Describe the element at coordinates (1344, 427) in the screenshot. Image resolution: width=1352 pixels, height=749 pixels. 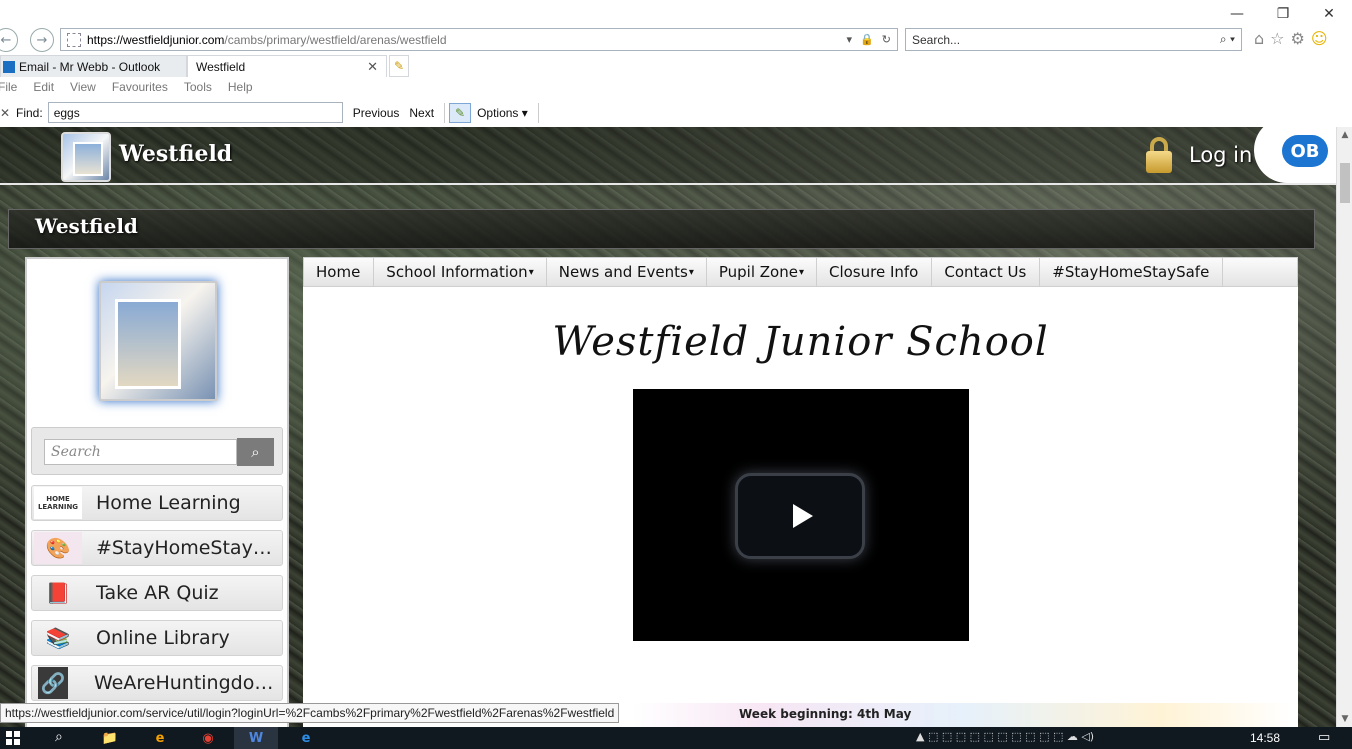
I see `page-scrollbar: ▲ ▼` at that location.